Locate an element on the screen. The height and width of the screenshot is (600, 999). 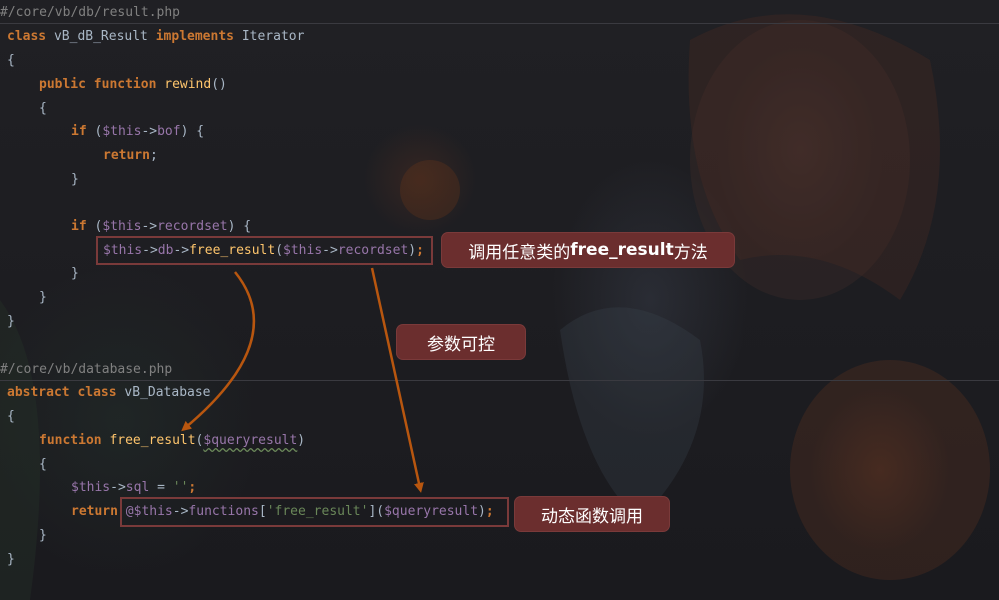
arrow-param-to-dynamic-call is located at coordinates (397, 380).